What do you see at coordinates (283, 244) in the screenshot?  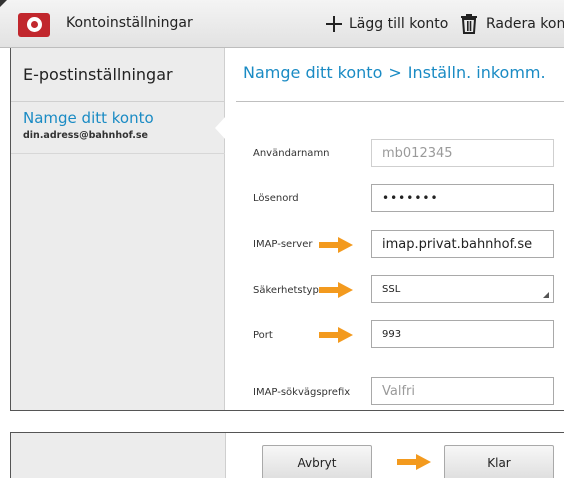 I see `imap-server-label: IMAP-server` at bounding box center [283, 244].